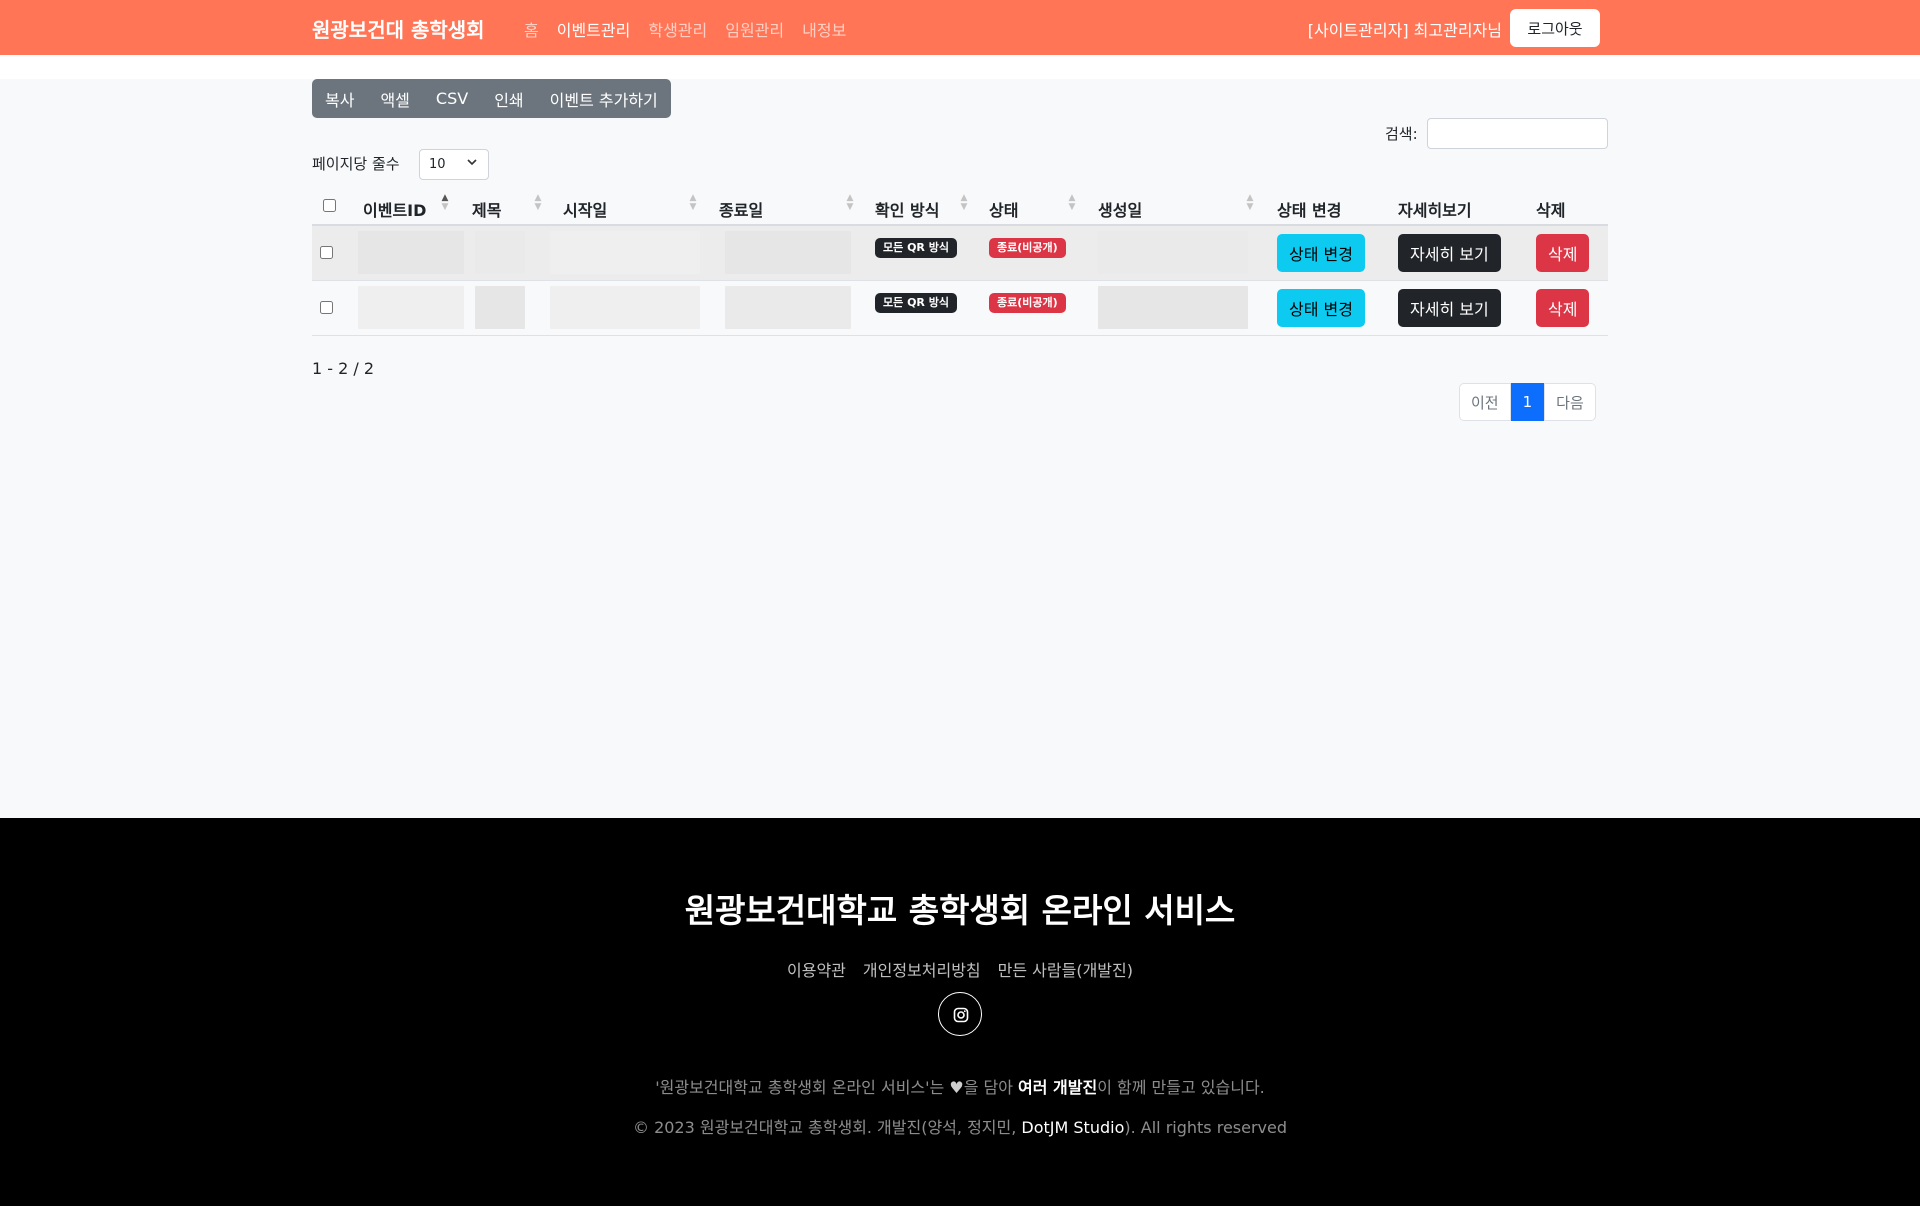 This screenshot has width=1920, height=1206. What do you see at coordinates (1401, 134) in the screenshot?
I see `search-label: 검색:` at bounding box center [1401, 134].